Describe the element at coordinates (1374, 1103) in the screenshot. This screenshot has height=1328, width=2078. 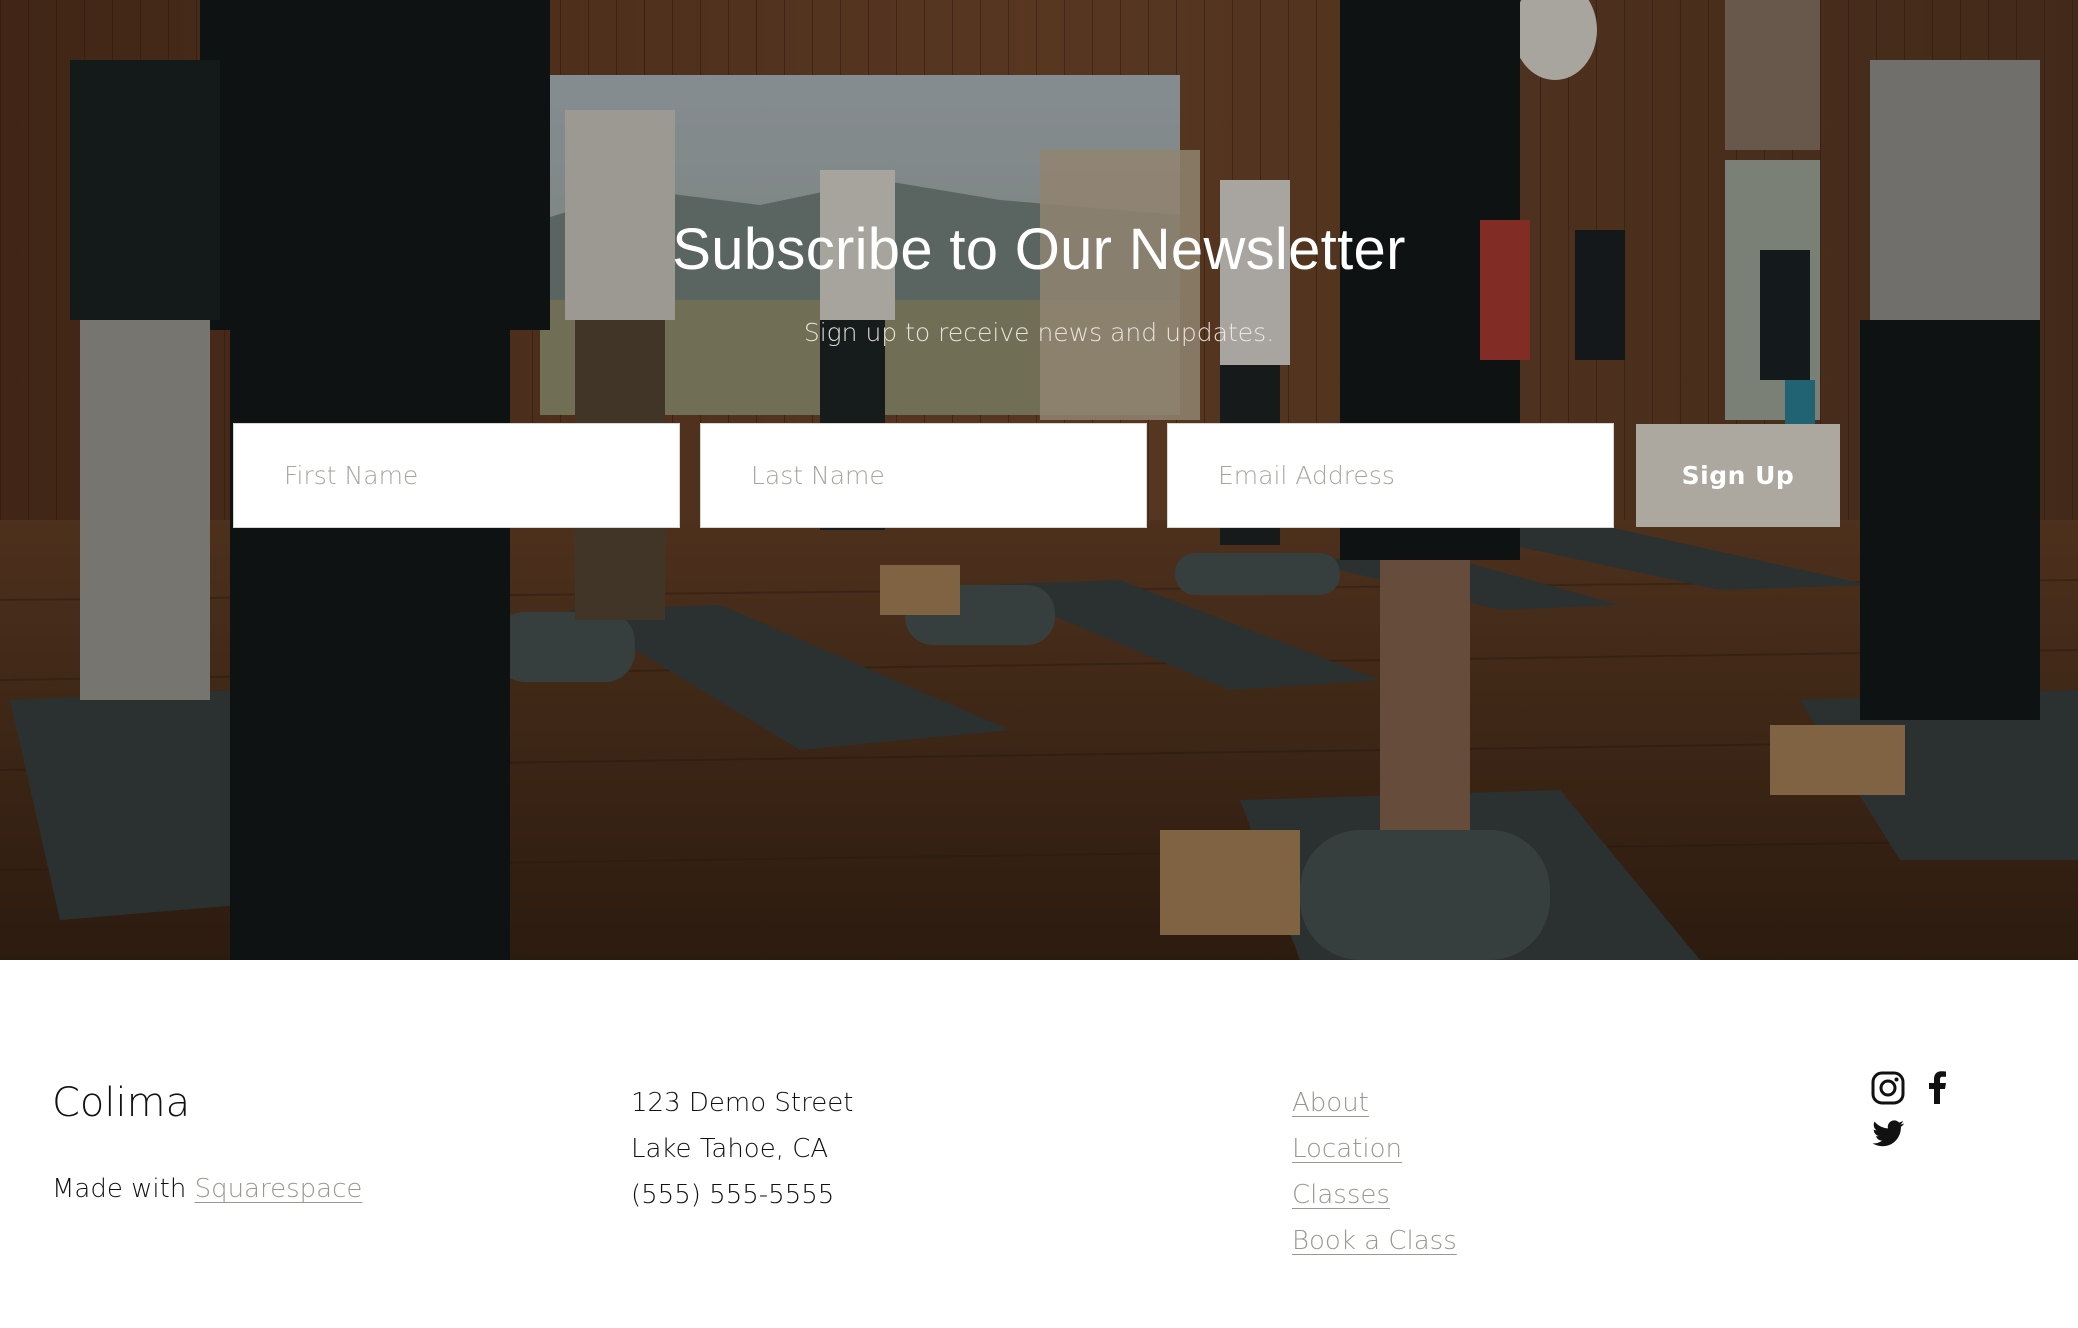
I see `nav-link-about: About` at that location.